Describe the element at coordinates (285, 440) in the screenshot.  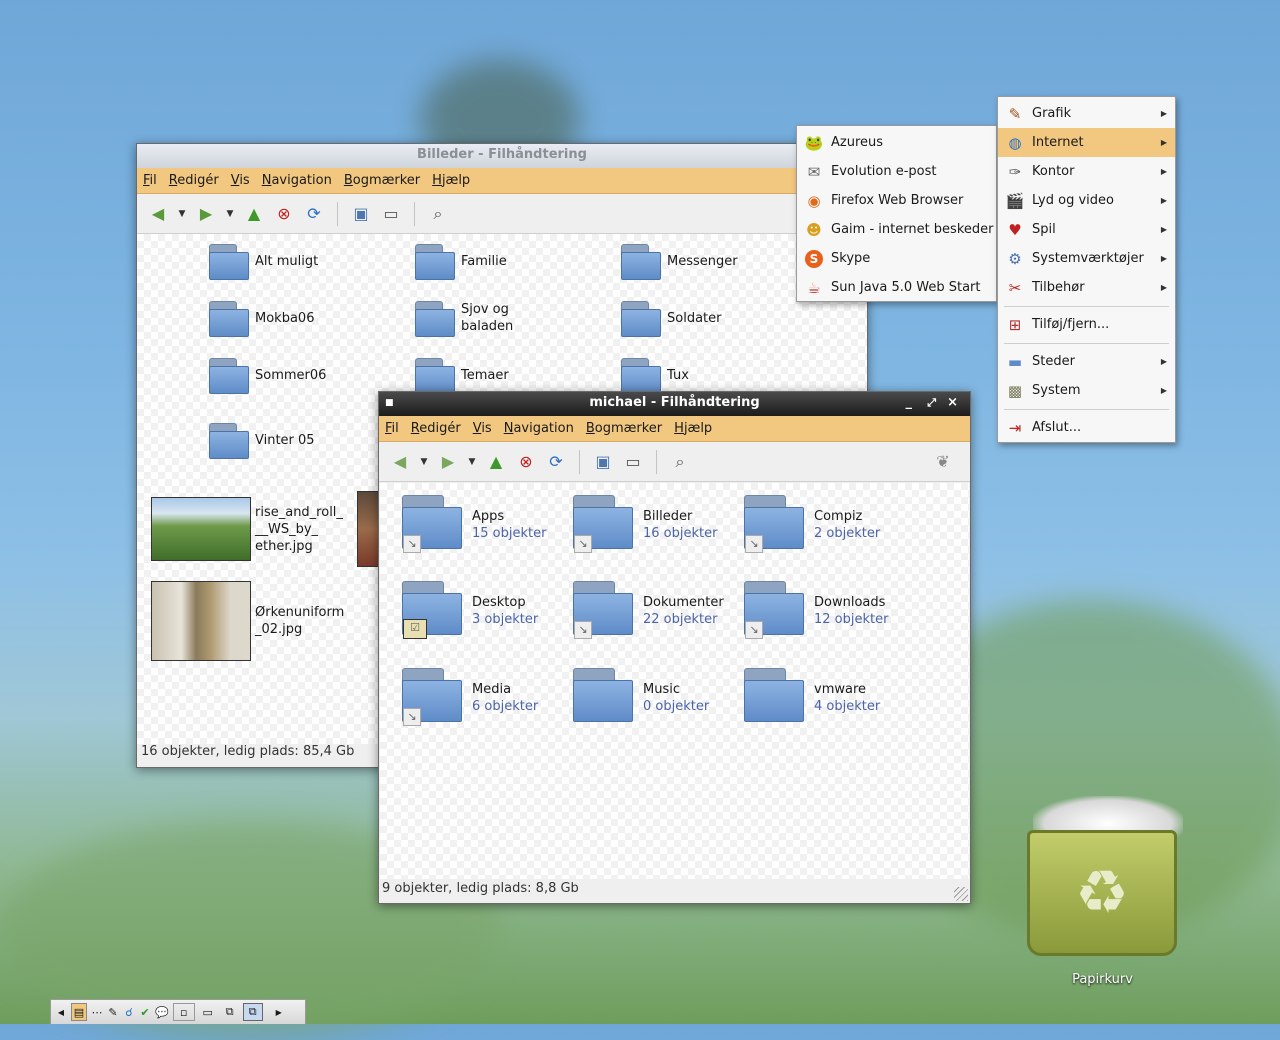
I see `item-label: Vinter 05` at that location.